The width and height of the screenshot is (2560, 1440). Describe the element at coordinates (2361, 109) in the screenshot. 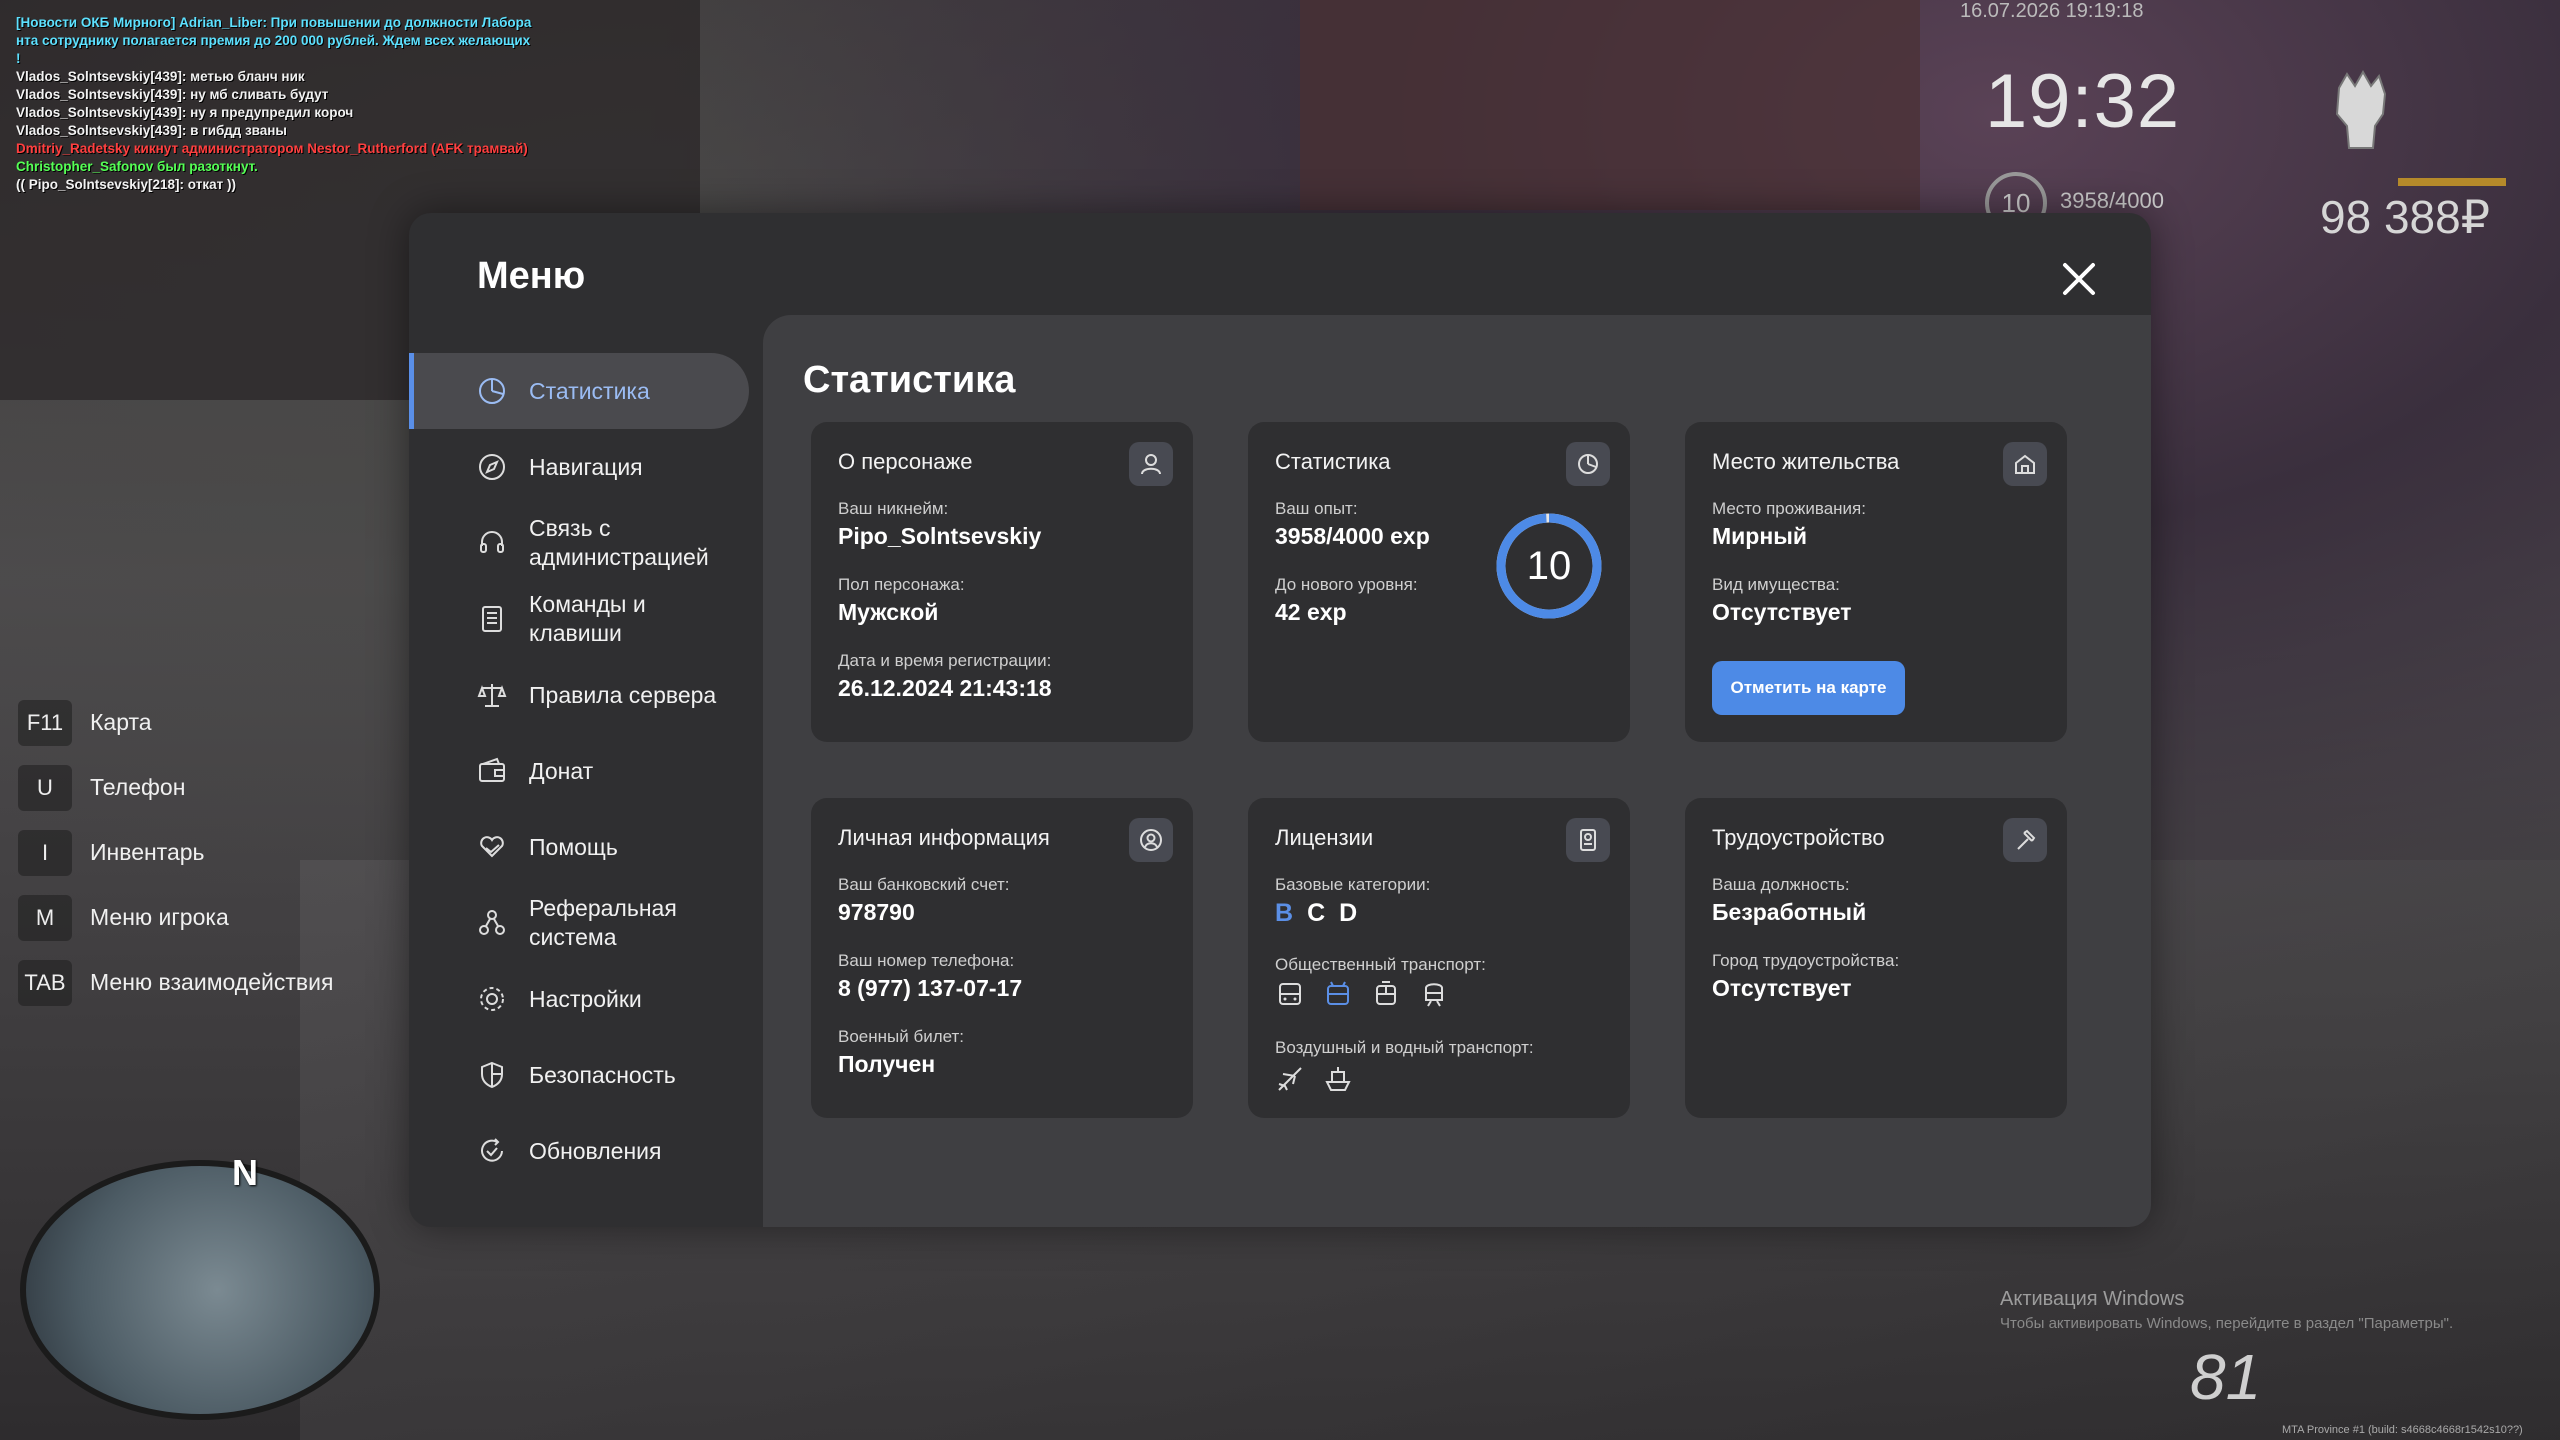

I see `fist-weapon-icon` at that location.